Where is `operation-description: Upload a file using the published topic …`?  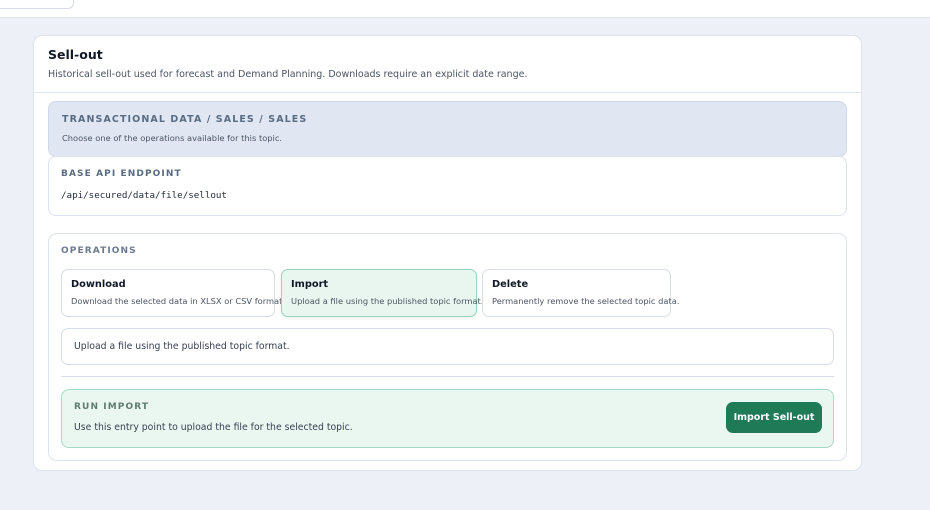 operation-description: Upload a file using the published topic … is located at coordinates (387, 301).